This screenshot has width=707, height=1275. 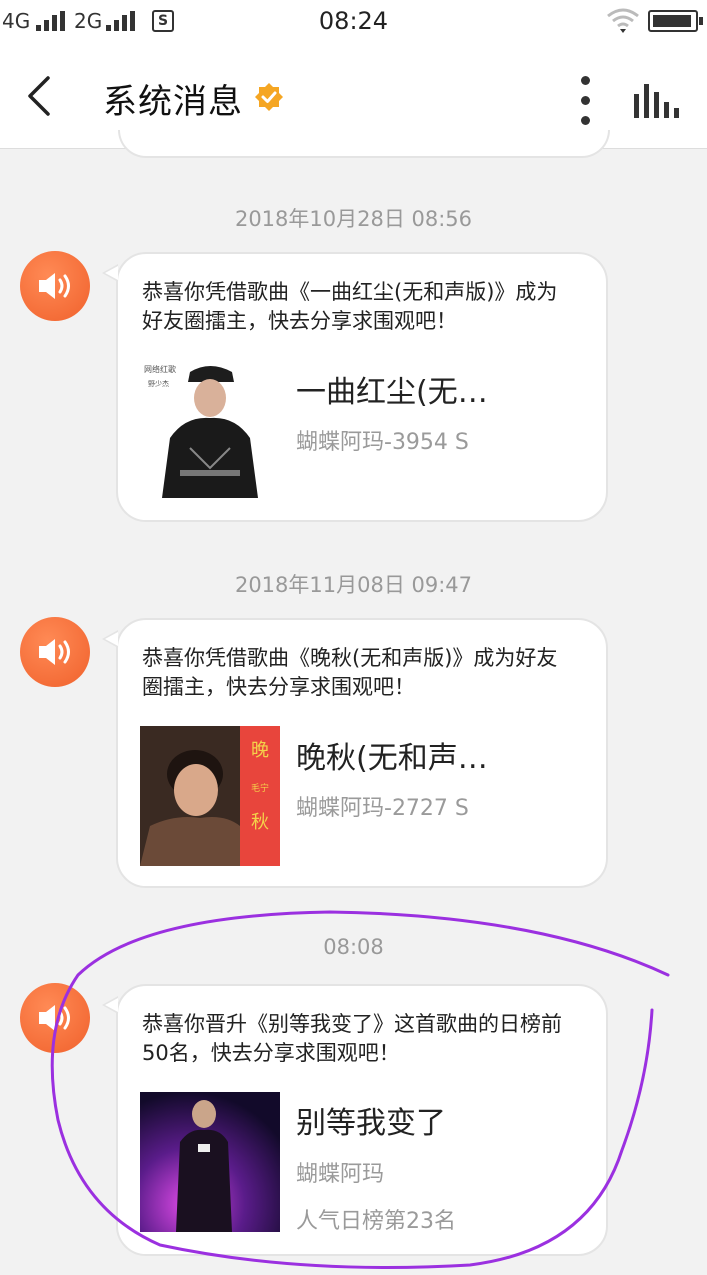 I want to click on message-timestamp: 2018年11月08日 09:47, so click(x=353, y=585).